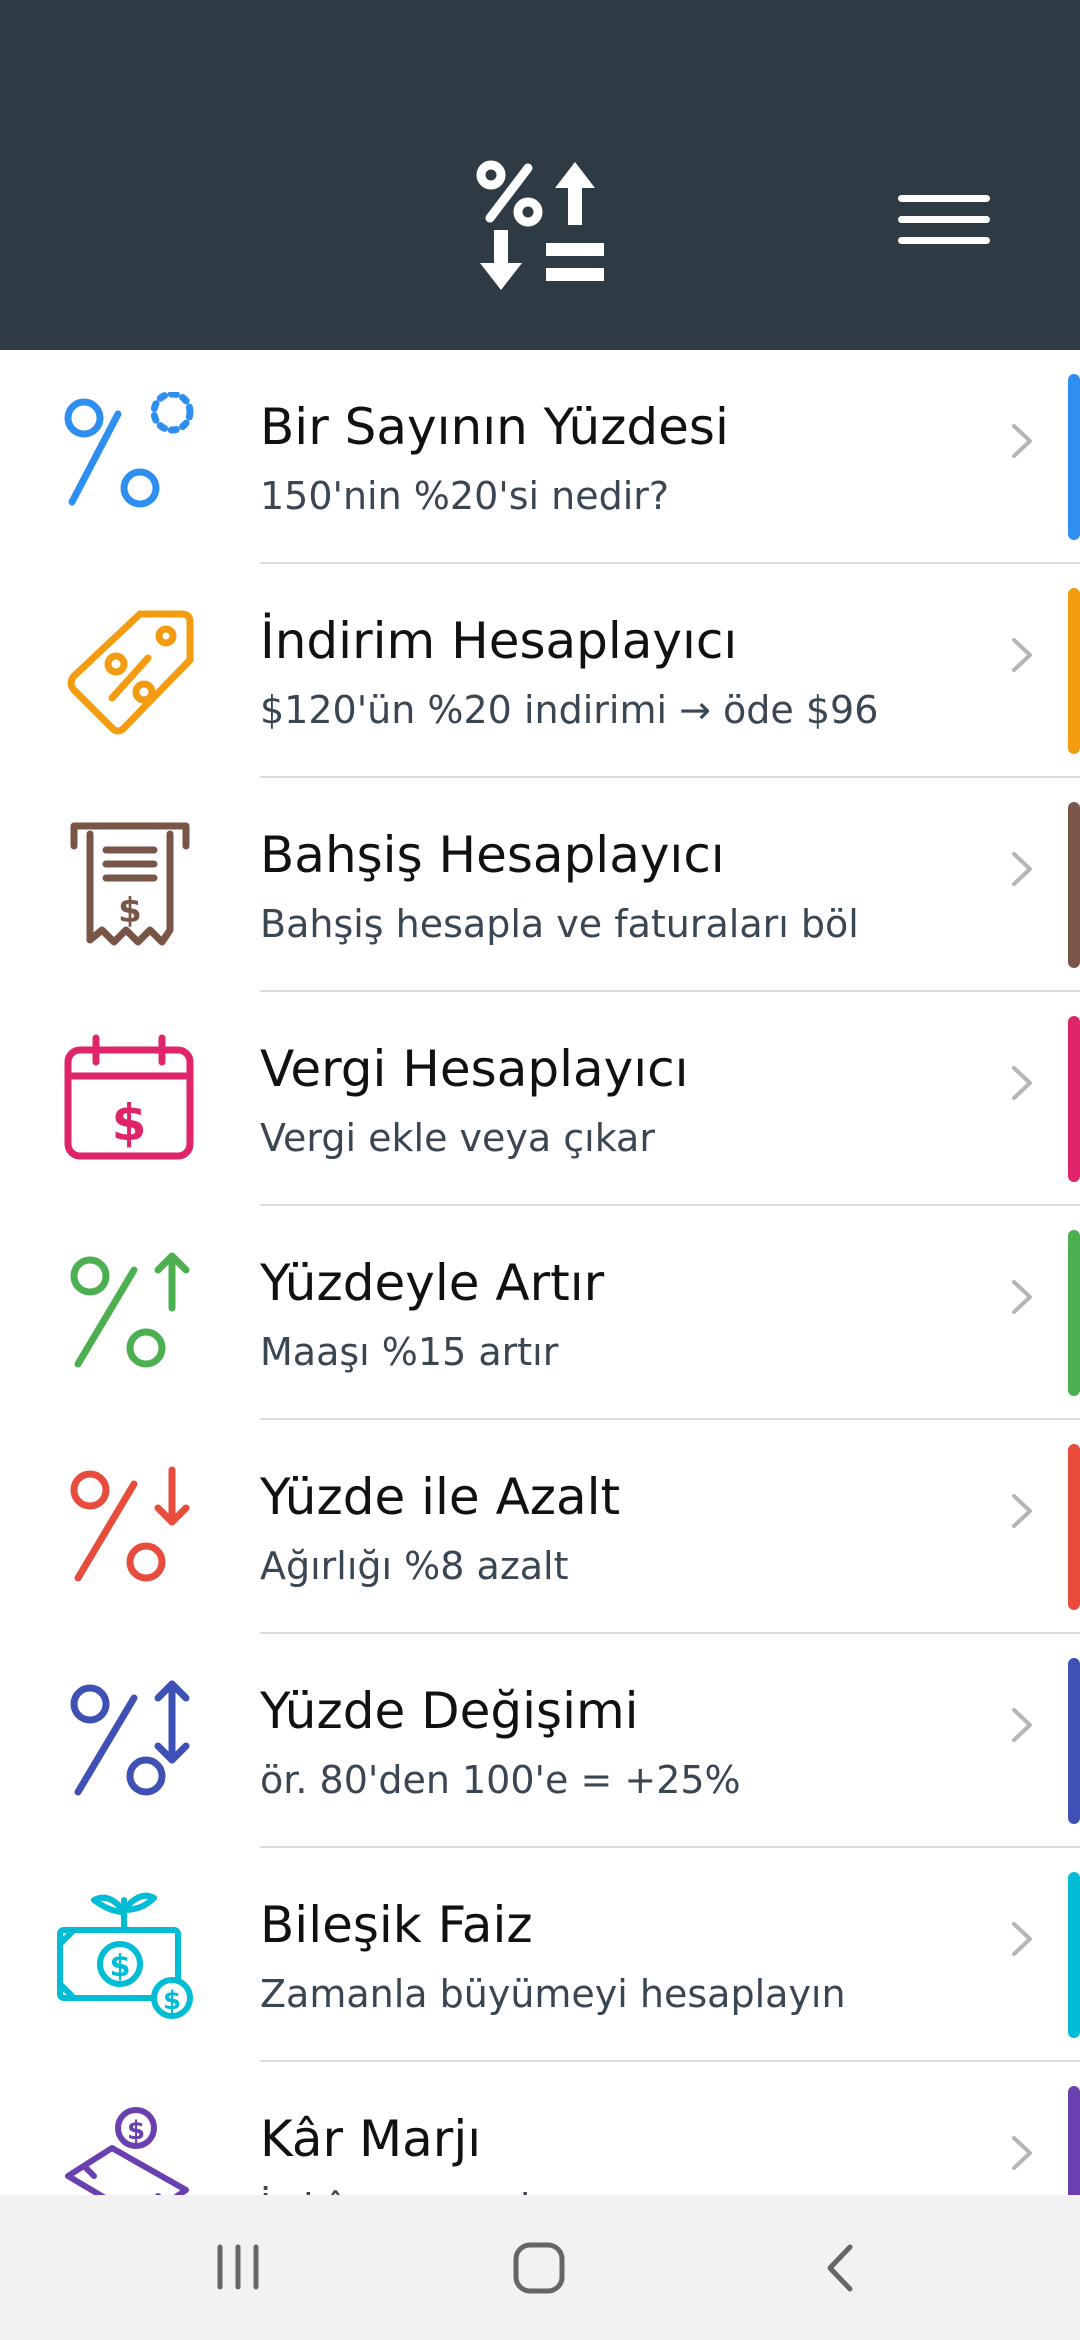 Image resolution: width=1080 pixels, height=2340 pixels. I want to click on item-subtitle: İş kârı ve marjı, so click(400, 2190).